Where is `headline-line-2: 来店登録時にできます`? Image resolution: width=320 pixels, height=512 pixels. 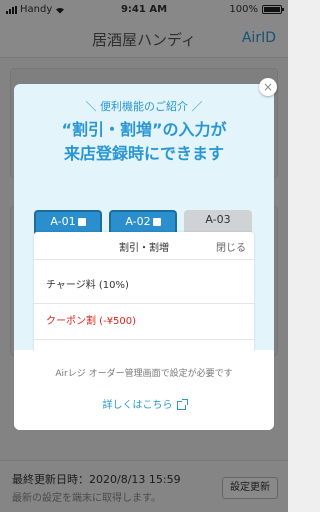
headline-line-2: 来店登録時にできます is located at coordinates (143, 153).